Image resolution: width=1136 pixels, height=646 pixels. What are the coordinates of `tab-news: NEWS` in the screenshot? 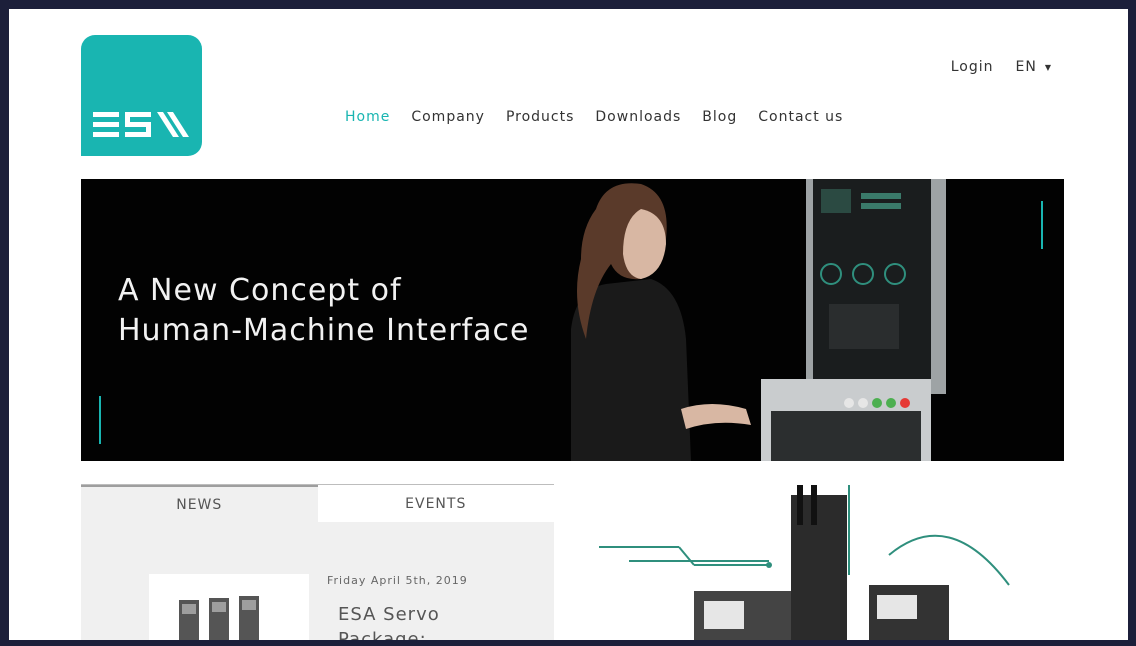 It's located at (199, 504).